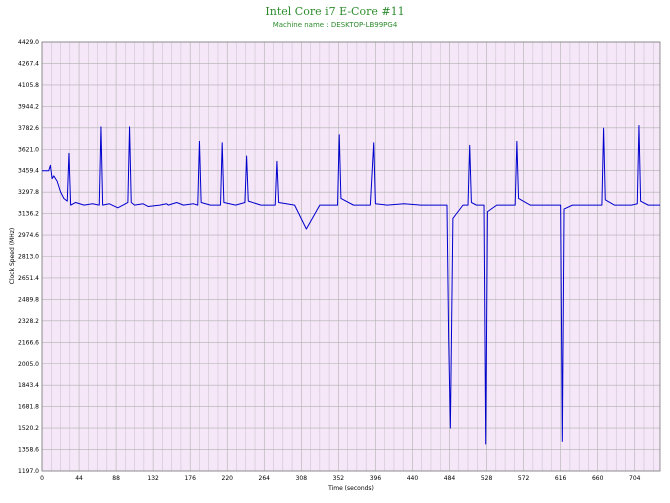 The image size is (670, 503). Describe the element at coordinates (487, 478) in the screenshot. I see `x-tick-label: 528` at that location.